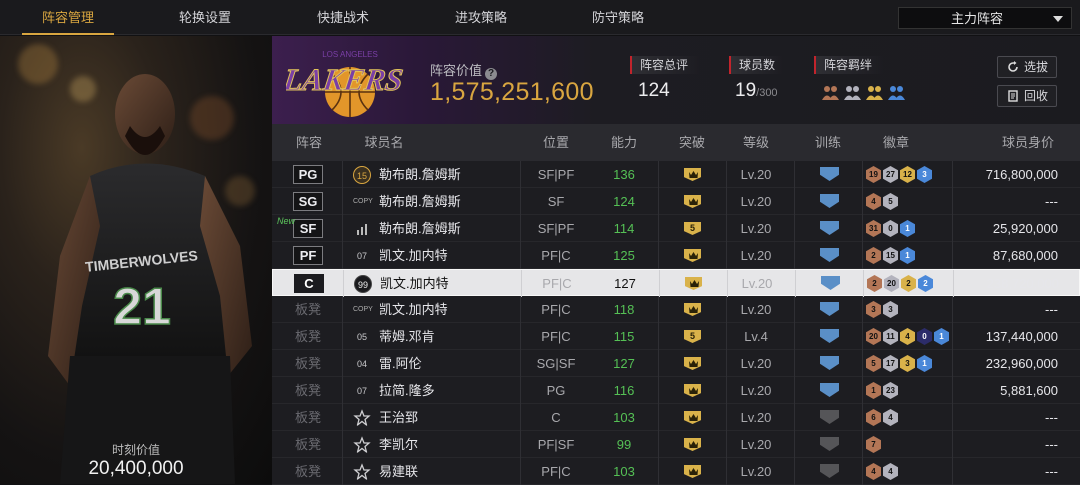 The width and height of the screenshot is (1080, 485). What do you see at coordinates (830, 93) in the screenshot?
I see `bronze-people-icon` at bounding box center [830, 93].